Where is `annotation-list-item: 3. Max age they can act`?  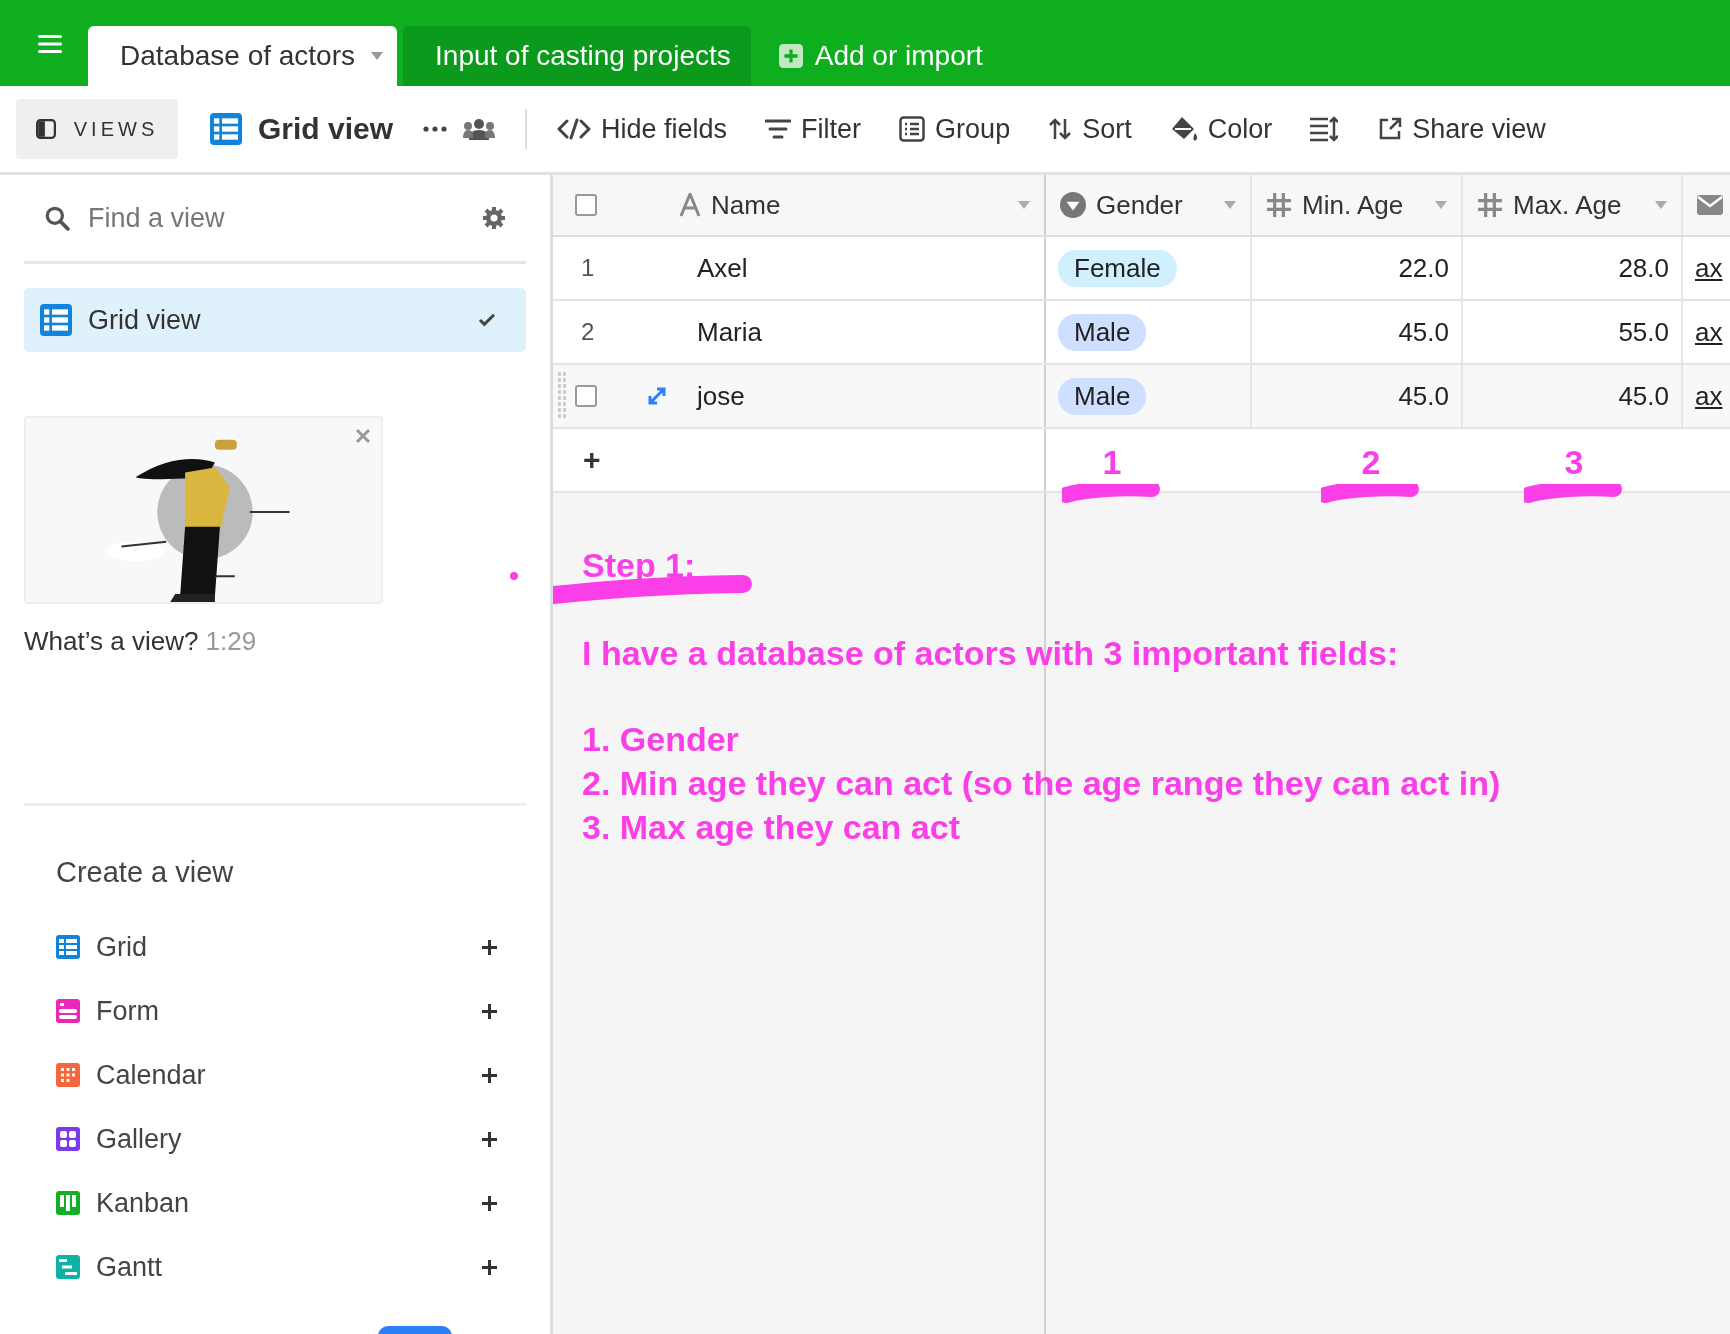 annotation-list-item: 3. Max age they can act is located at coordinates (771, 827).